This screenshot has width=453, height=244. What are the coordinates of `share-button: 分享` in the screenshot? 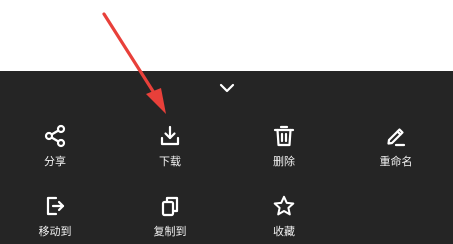 It's located at (55, 148).